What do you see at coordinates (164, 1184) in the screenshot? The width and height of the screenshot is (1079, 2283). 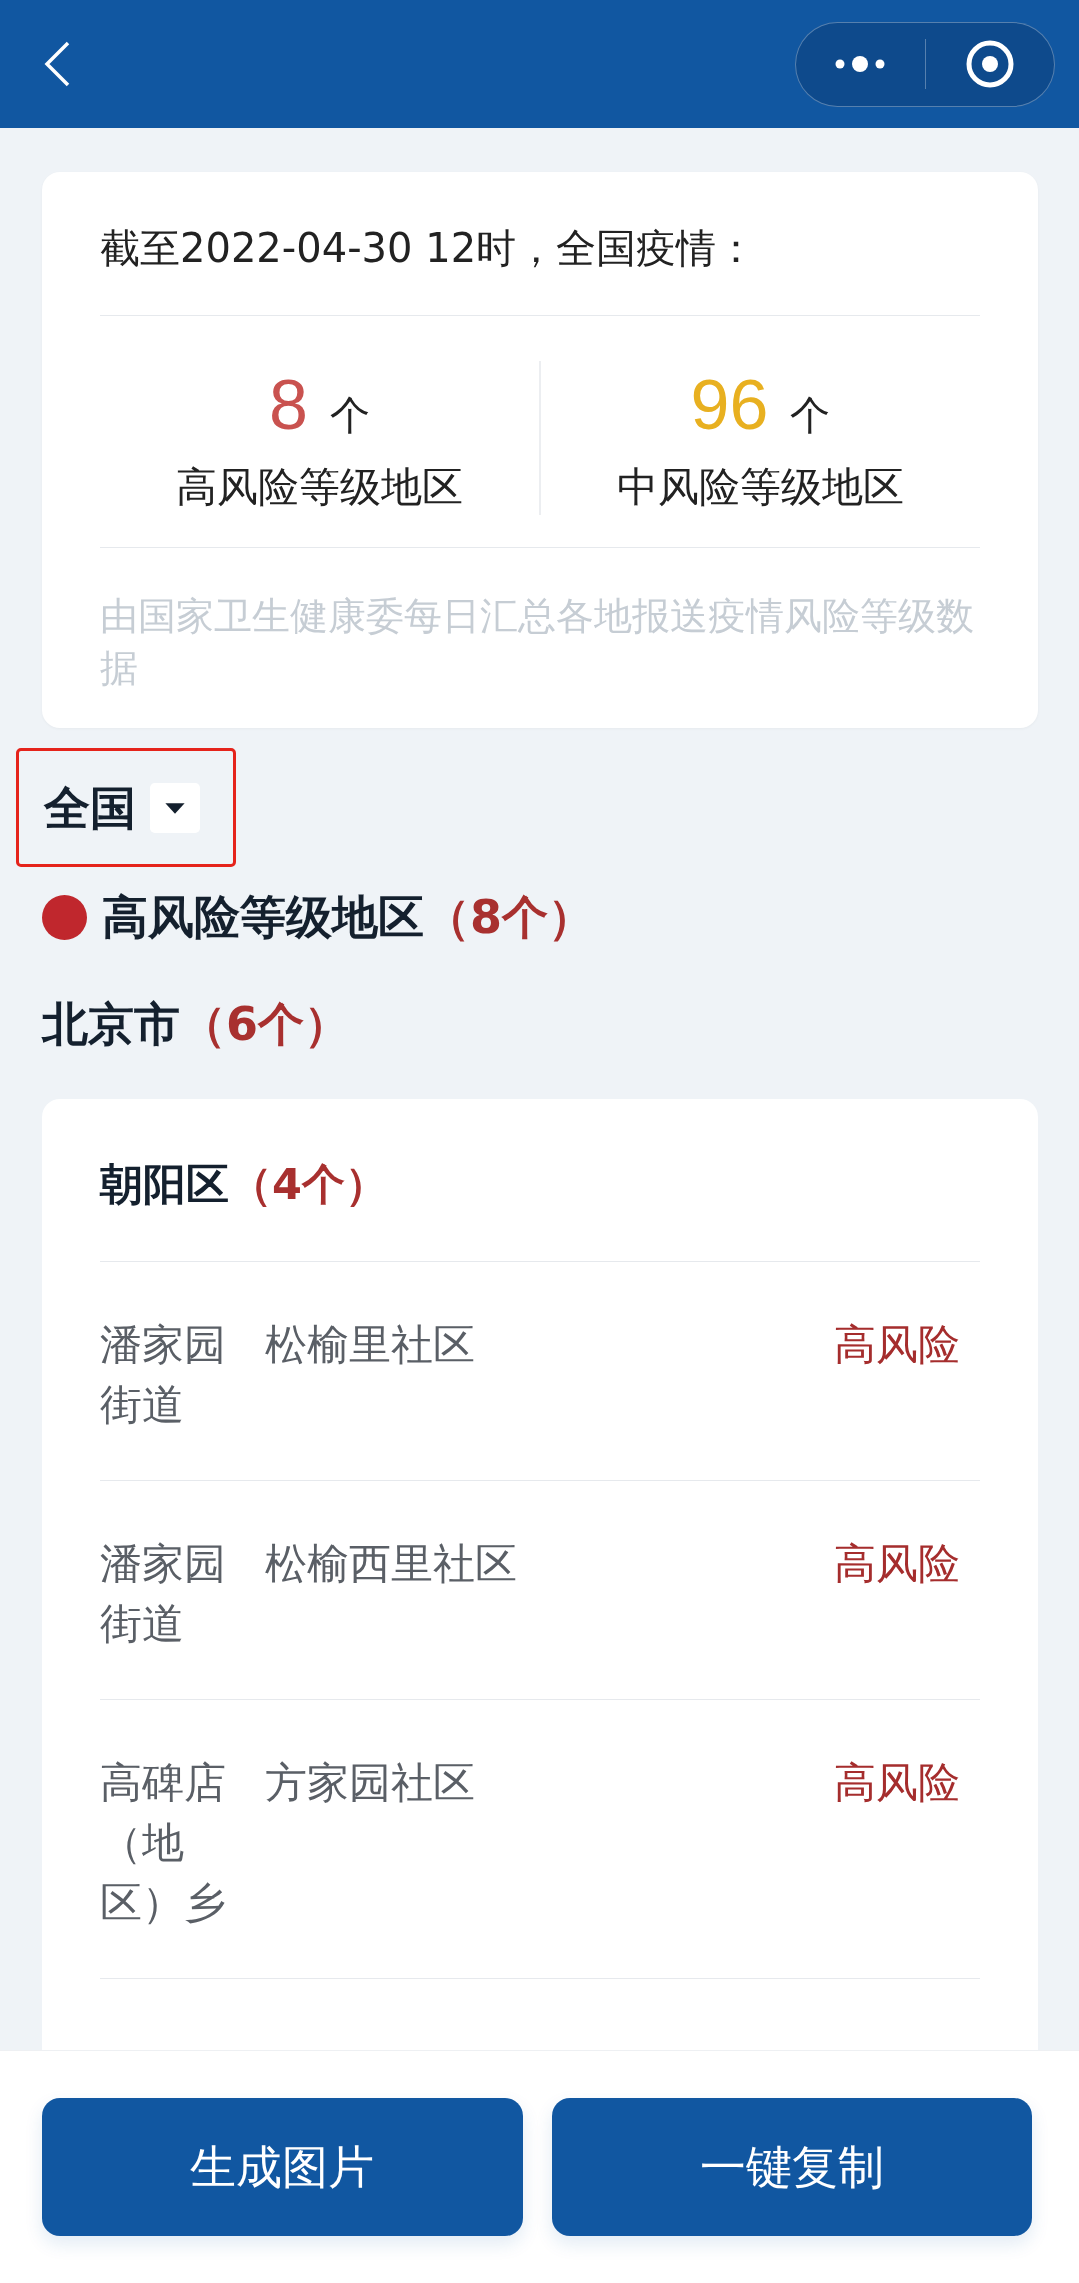 I see `district-name: 朝阳区` at bounding box center [164, 1184].